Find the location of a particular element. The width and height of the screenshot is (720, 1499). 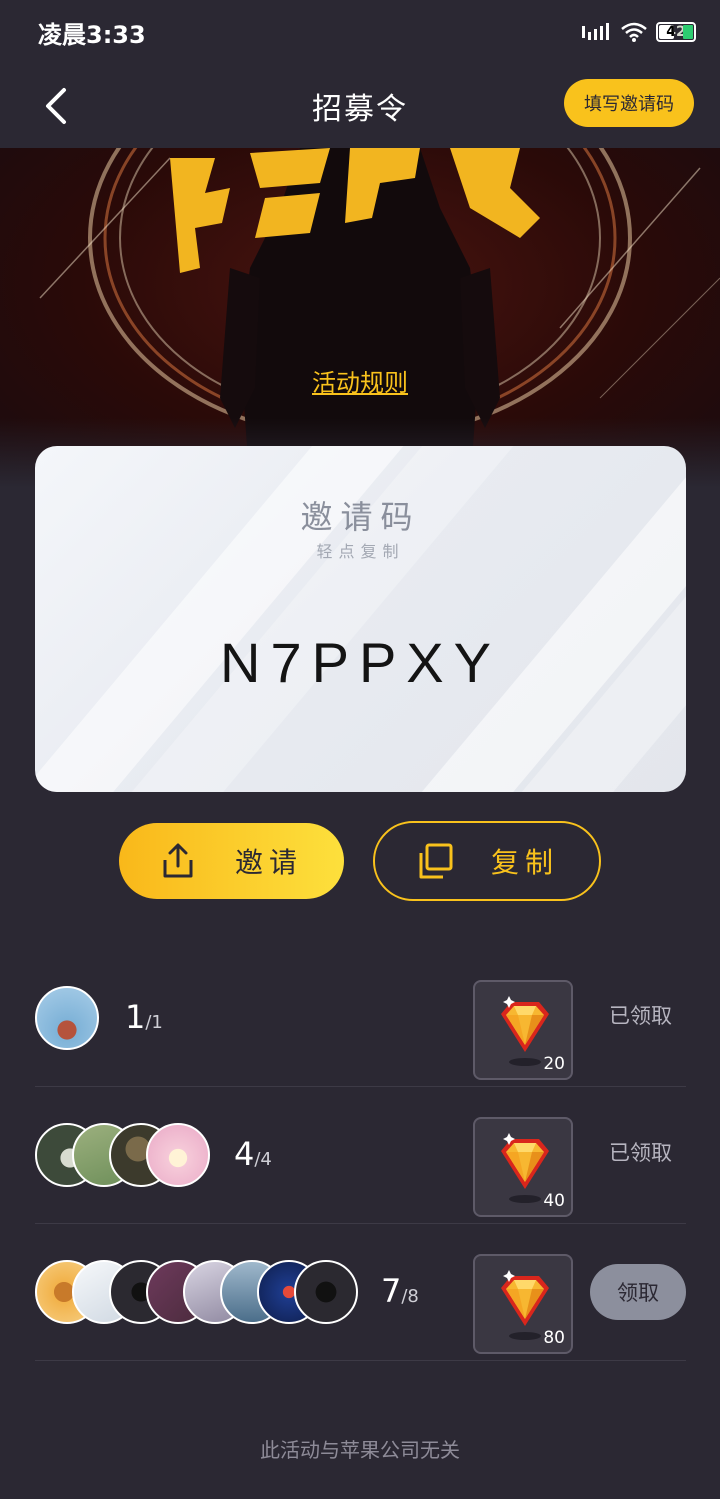

tap-to-copy-hint: 轻点复制 is located at coordinates (360, 551).